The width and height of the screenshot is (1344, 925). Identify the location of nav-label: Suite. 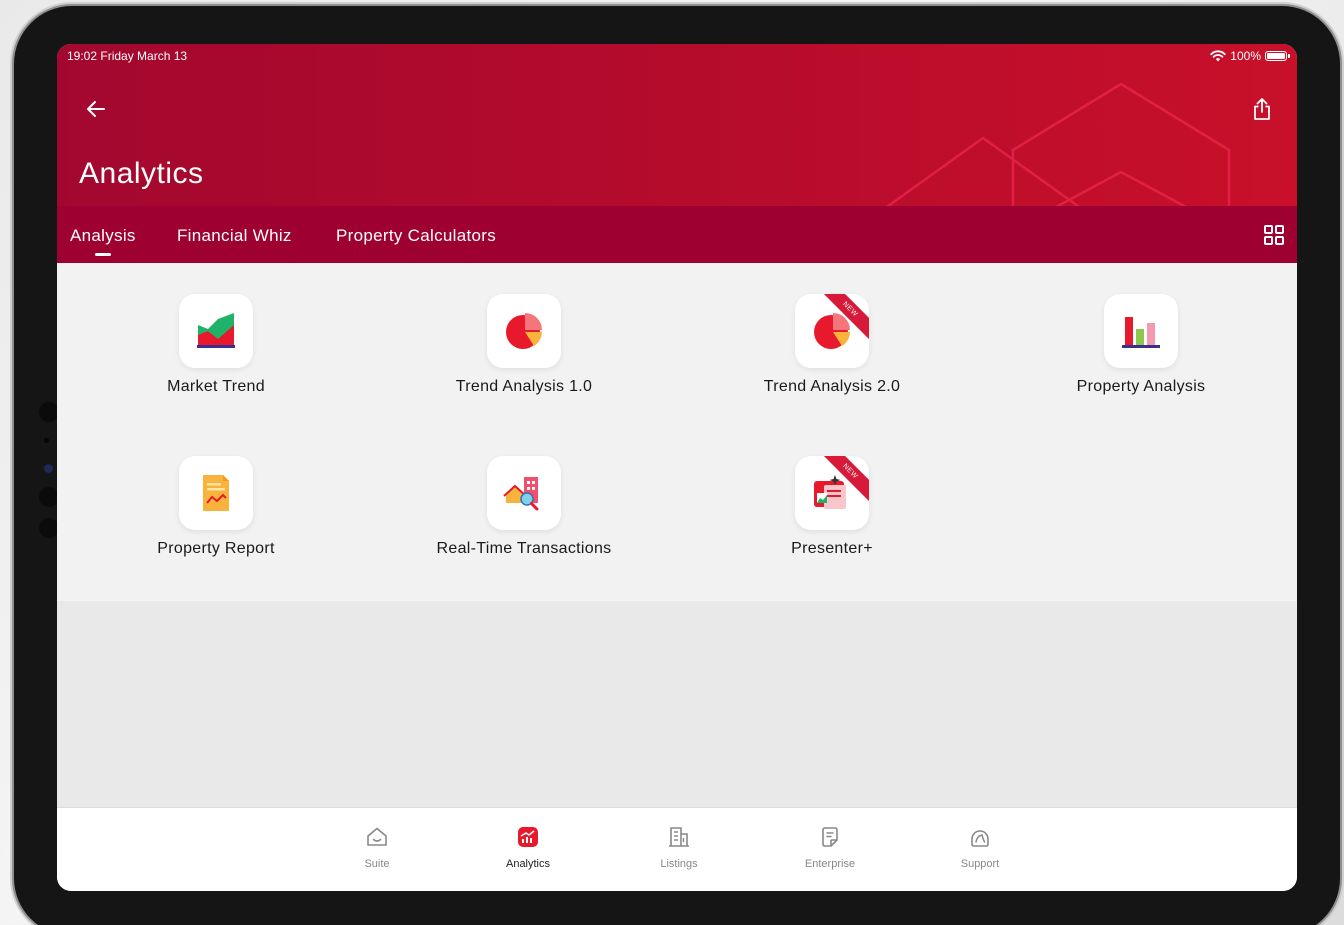
(377, 864).